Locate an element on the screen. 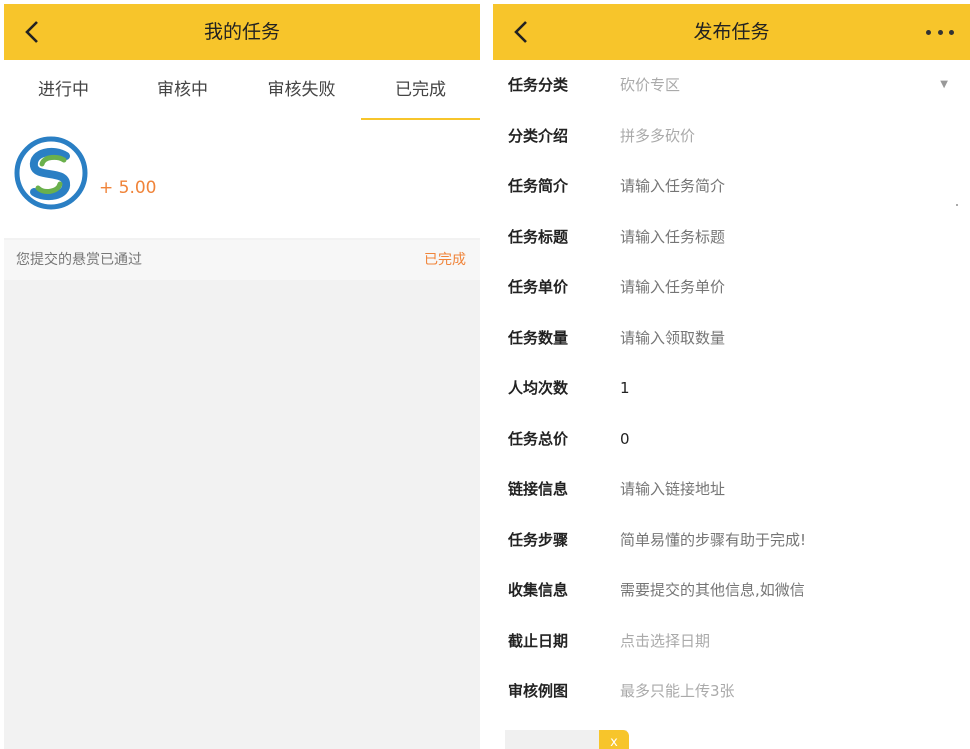 This screenshot has width=970, height=749. field-summary: 任务简介 is located at coordinates (731, 186).